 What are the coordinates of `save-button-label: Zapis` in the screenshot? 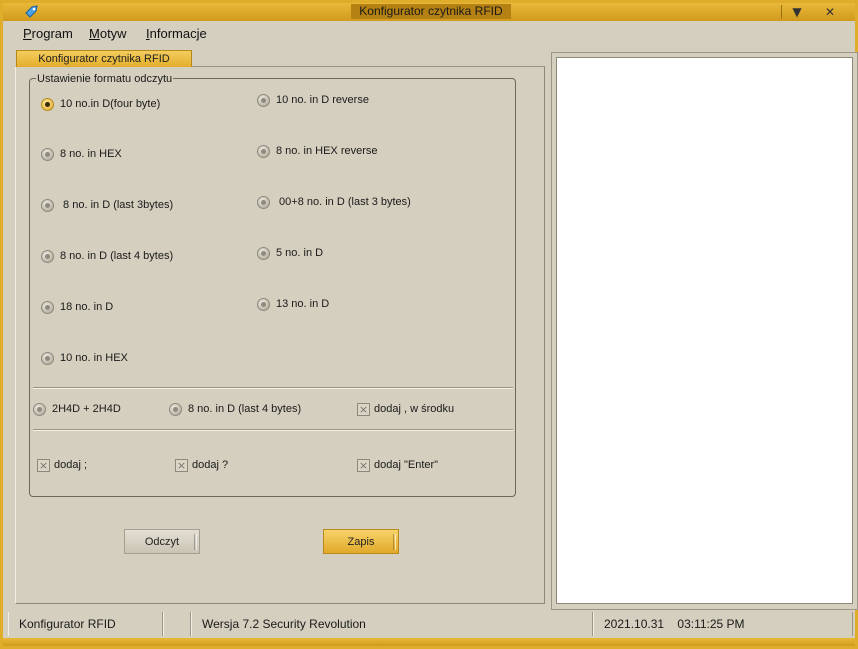 It's located at (361, 542).